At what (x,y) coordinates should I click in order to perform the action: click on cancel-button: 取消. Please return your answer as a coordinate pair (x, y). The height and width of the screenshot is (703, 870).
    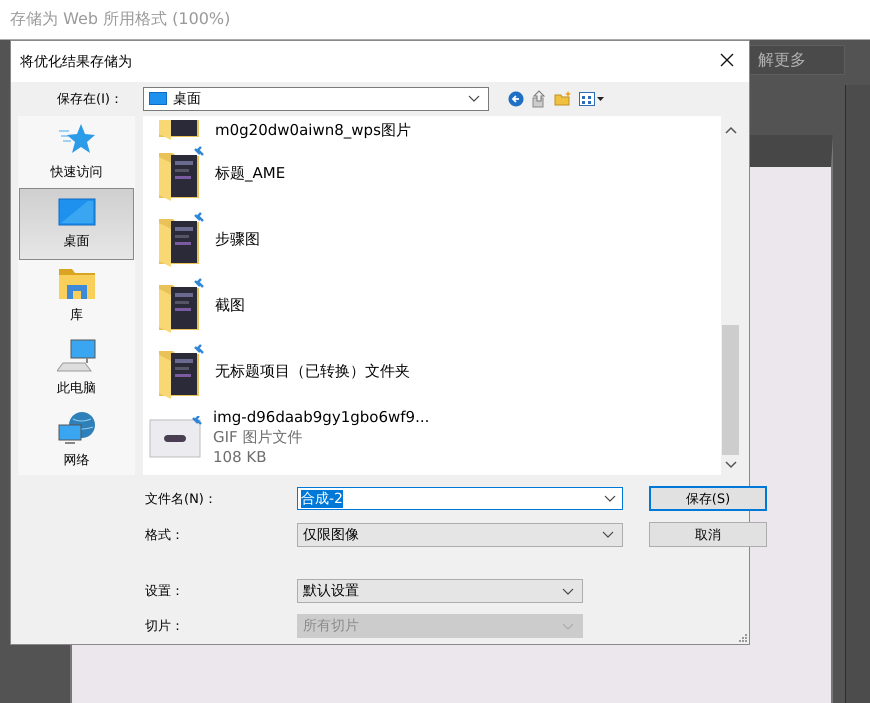
    Looking at the image, I should click on (708, 534).